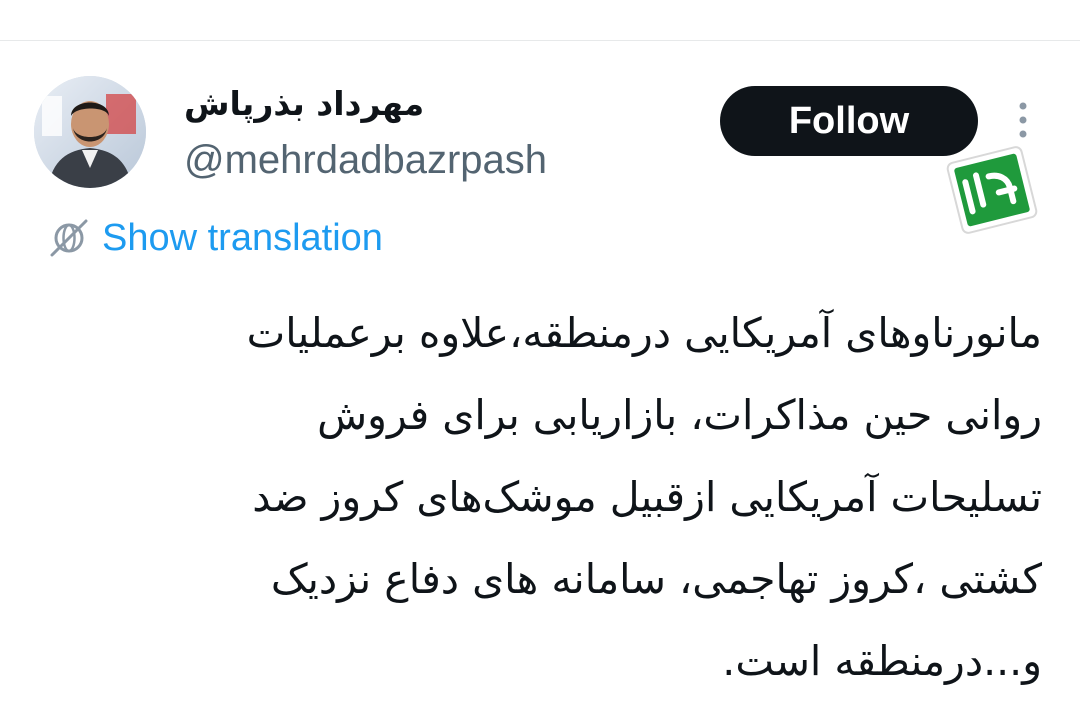 The image size is (1080, 716). I want to click on tweet-text-line: کشتی ،کروز تهاجمی، سامانه های دفاع نزدیک, so click(656, 579).